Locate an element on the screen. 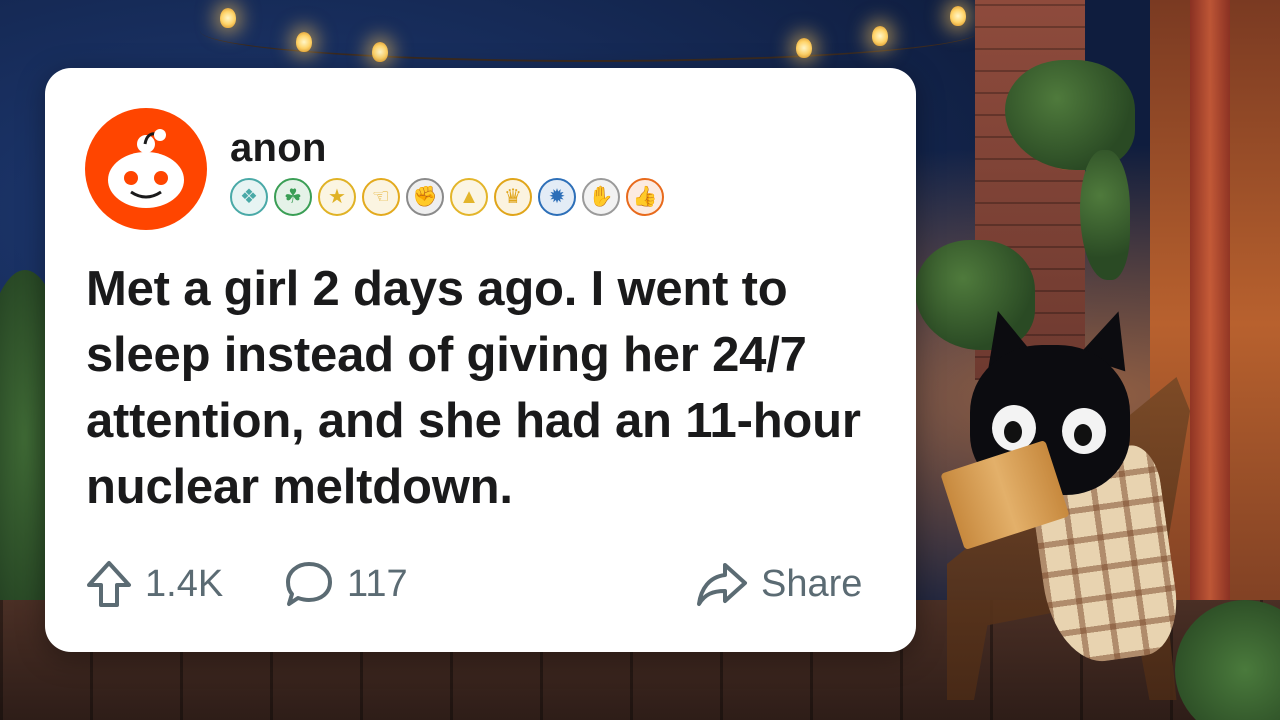  reddit-avatar-icon is located at coordinates (146, 169).